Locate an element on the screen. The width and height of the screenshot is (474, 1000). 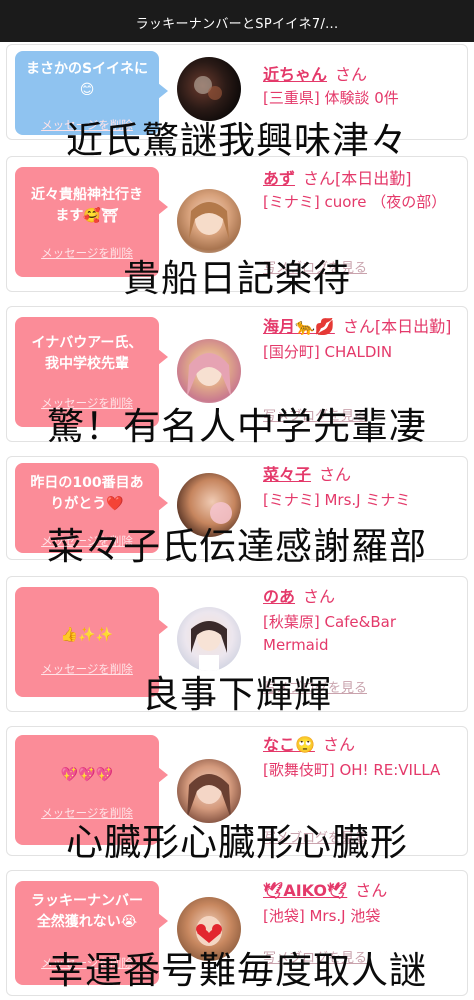
shop-info: [ミナミ] cuore （夜の部） is located at coordinates (355, 202).